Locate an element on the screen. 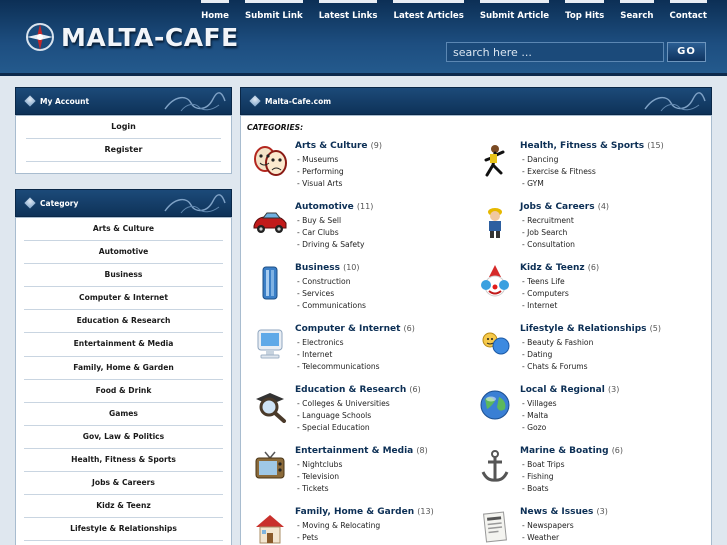  subcategory-link: - Beauty & Fashion is located at coordinates (557, 342).